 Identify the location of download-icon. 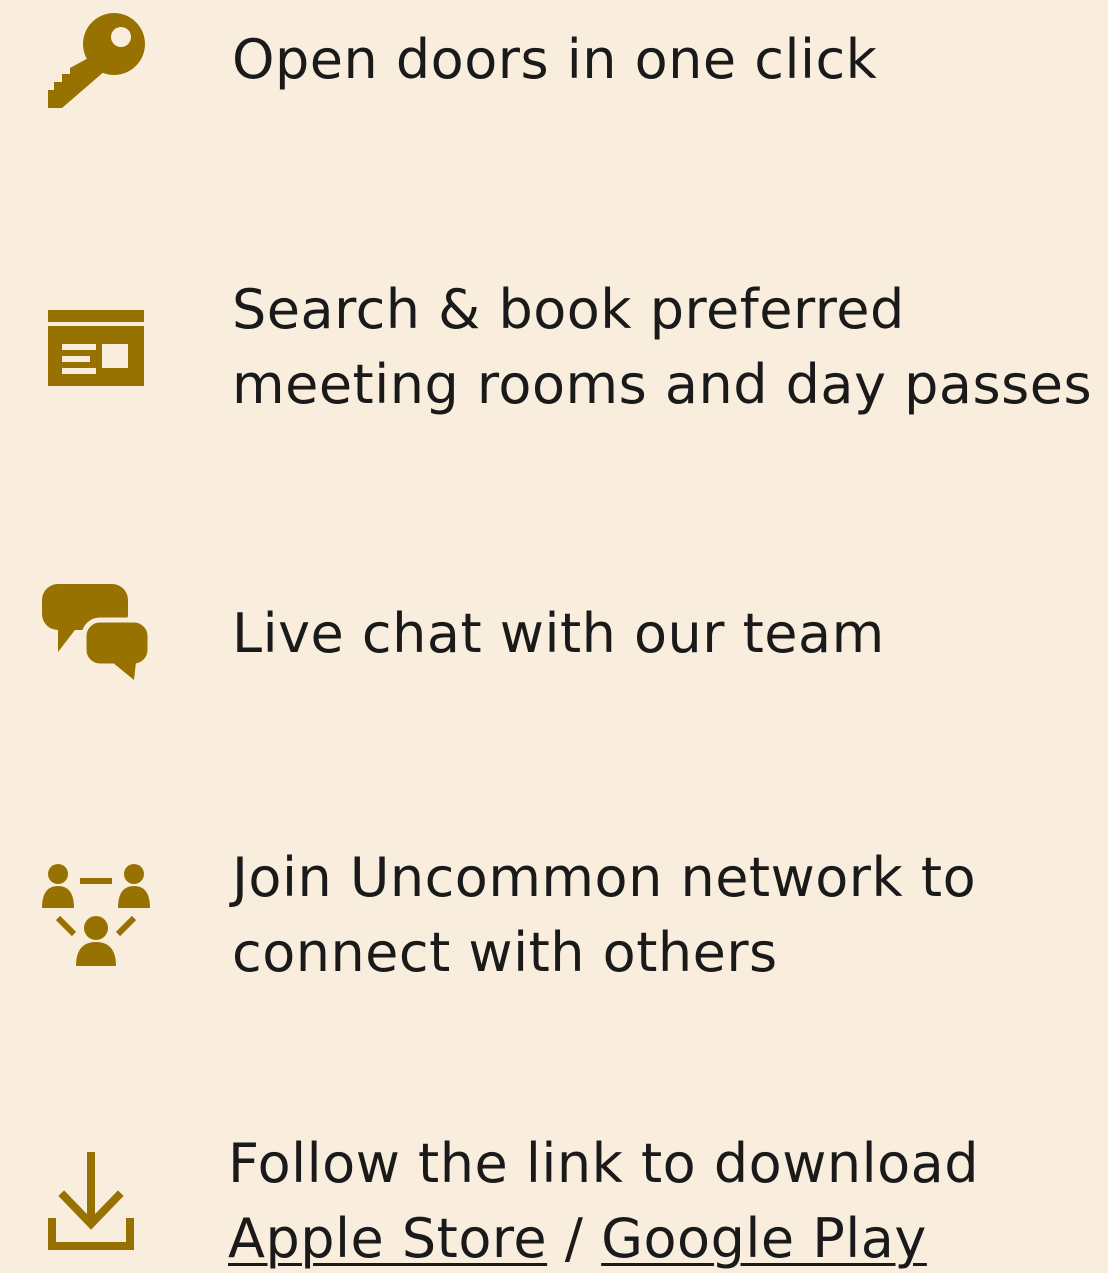
(96, 1200).